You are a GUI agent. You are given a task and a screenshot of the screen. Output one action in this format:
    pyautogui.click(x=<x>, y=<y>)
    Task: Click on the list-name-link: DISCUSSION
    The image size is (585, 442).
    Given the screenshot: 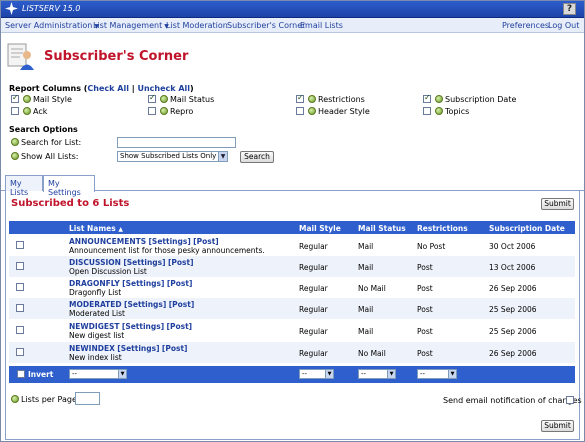 What is the action you would take?
    pyautogui.click(x=95, y=262)
    